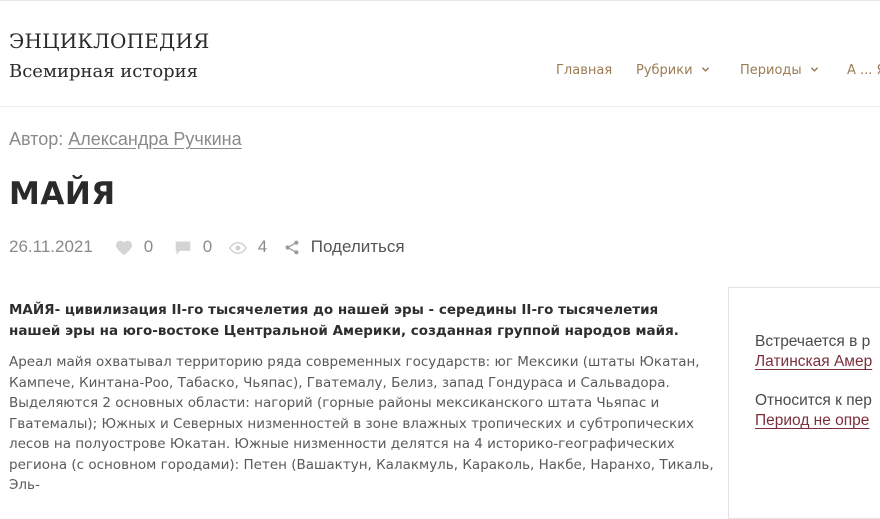 The width and height of the screenshot is (880, 519). Describe the element at coordinates (207, 246) in the screenshot. I see `comments-count: 0` at that location.